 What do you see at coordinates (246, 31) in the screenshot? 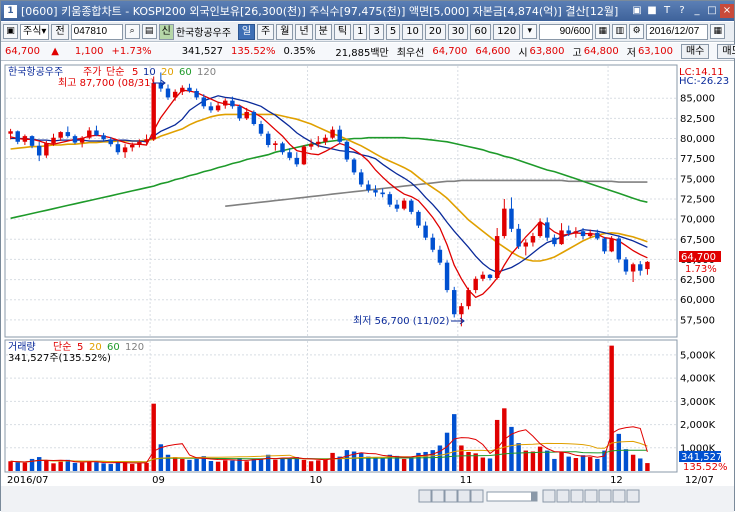
I see `tab-day: 일` at bounding box center [246, 31].